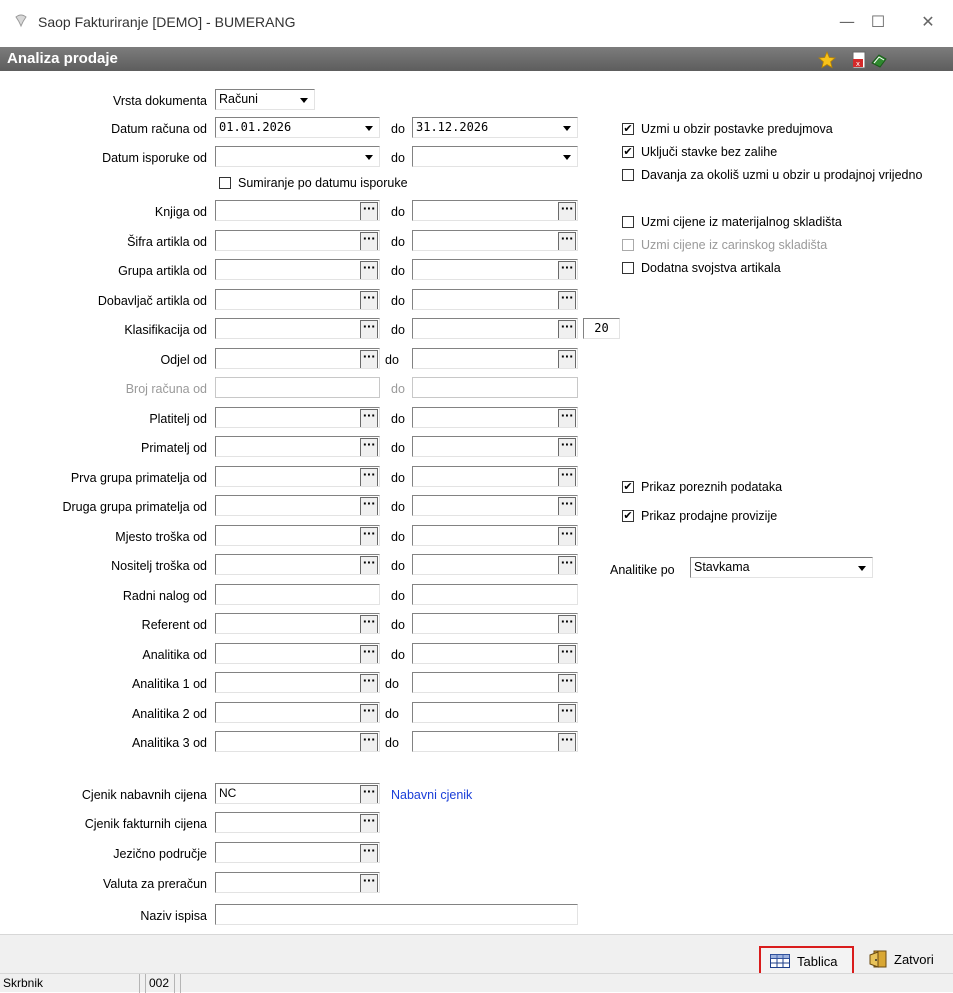 Image resolution: width=953 pixels, height=993 pixels. I want to click on prikaz-provizije-checkbox: ✔, so click(628, 516).